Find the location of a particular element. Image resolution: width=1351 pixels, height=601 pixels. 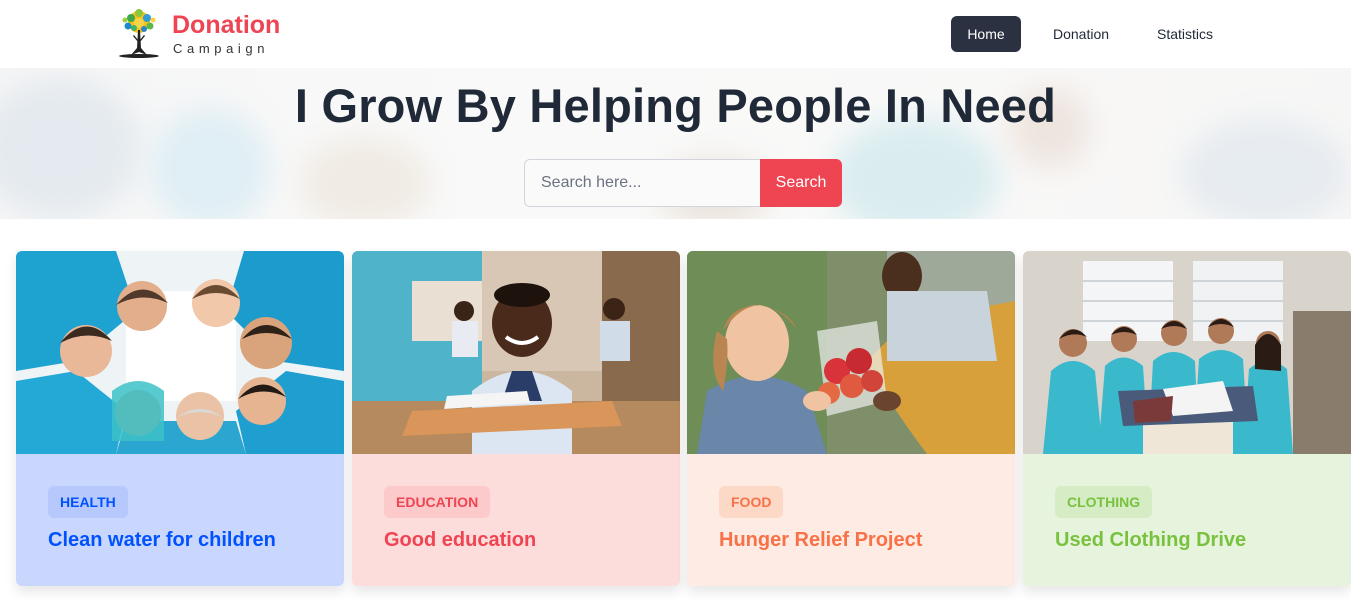

donation-card-health: Health Clean water for children is located at coordinates (180, 418).